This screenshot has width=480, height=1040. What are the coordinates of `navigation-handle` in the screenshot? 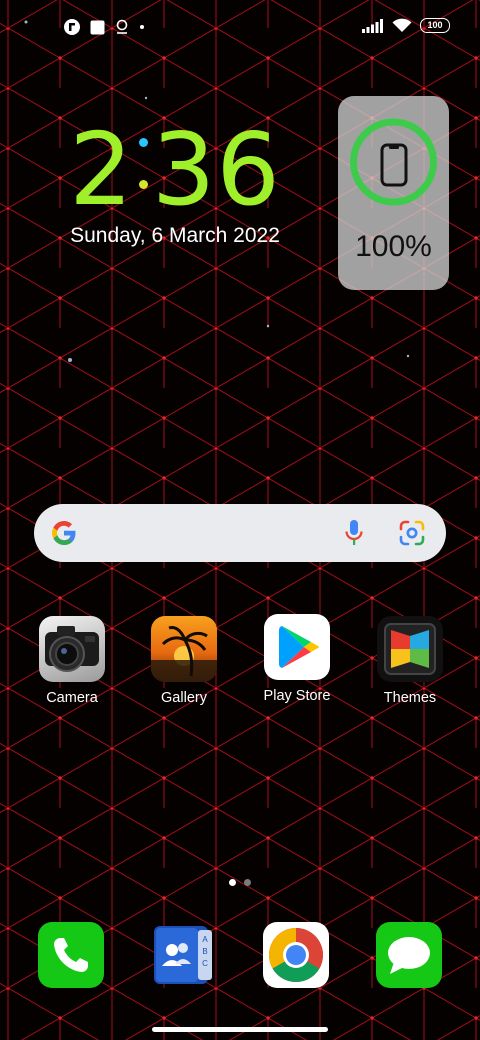 It's located at (240, 1029).